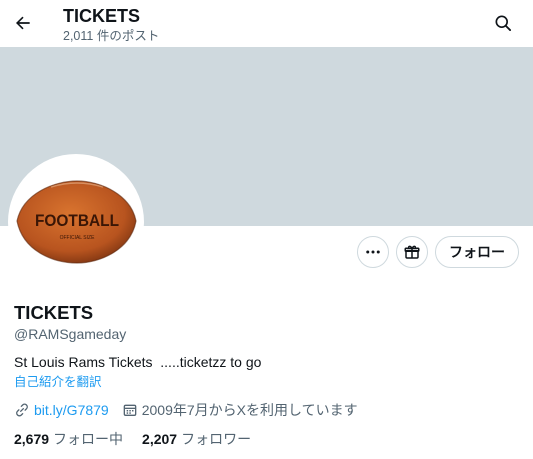 The height and width of the screenshot is (459, 533). What do you see at coordinates (216, 439) in the screenshot?
I see `followers-label: フォロワー` at bounding box center [216, 439].